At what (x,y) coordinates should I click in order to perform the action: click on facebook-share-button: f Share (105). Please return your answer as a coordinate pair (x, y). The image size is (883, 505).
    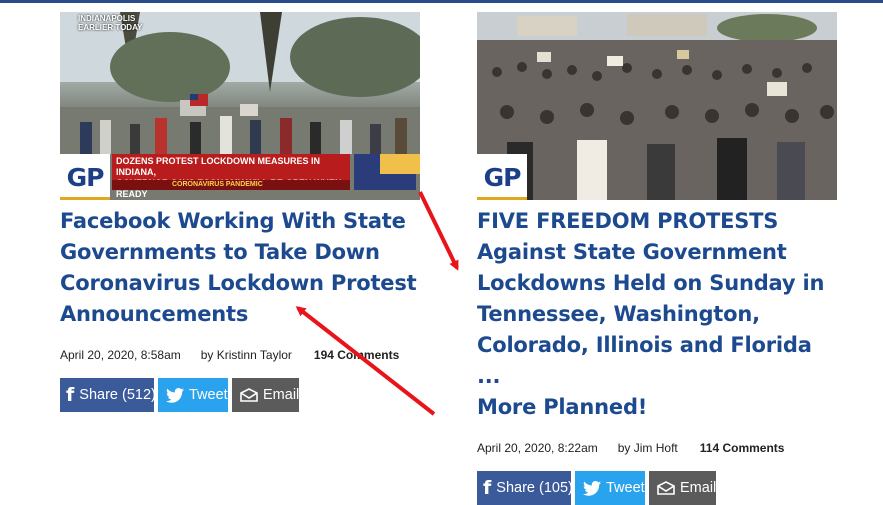
    Looking at the image, I should click on (525, 488).